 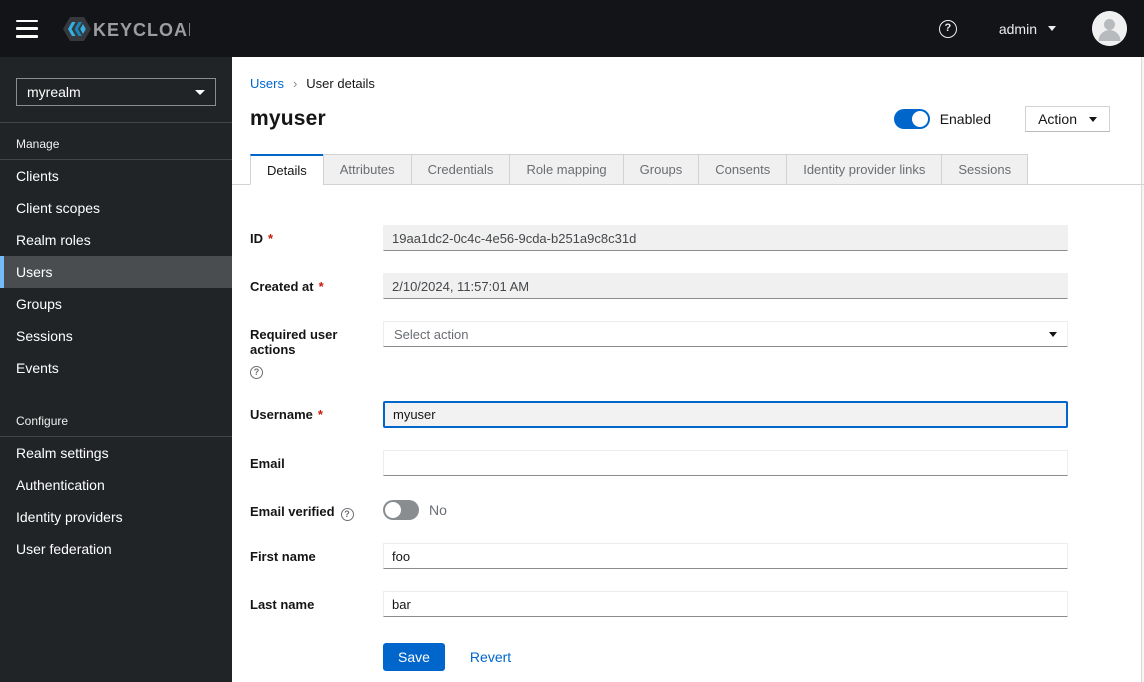 What do you see at coordinates (116, 92) in the screenshot?
I see `realm-selector: myrealm` at bounding box center [116, 92].